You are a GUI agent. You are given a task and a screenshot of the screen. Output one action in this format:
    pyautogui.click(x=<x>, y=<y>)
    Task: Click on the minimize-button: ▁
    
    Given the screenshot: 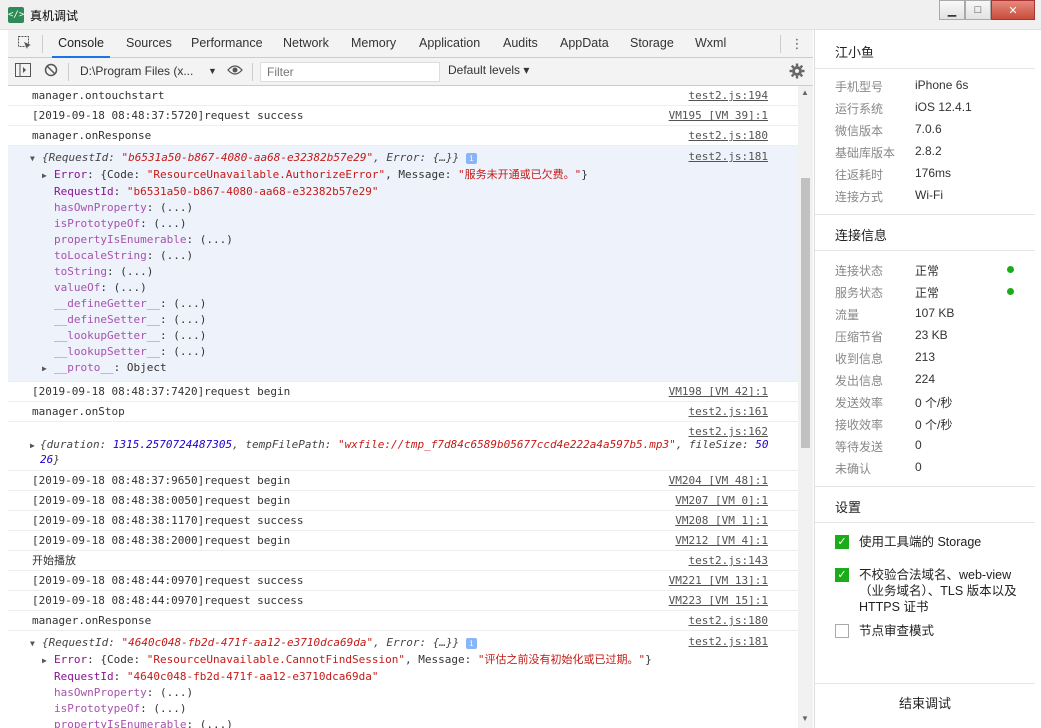 What is the action you would take?
    pyautogui.click(x=952, y=10)
    